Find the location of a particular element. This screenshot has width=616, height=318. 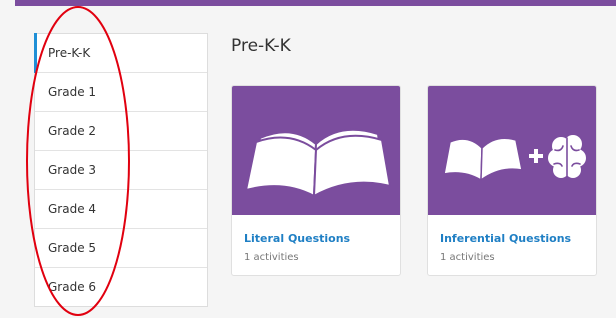

sidebar-item-label: Pre-K-K is located at coordinates (69, 53).